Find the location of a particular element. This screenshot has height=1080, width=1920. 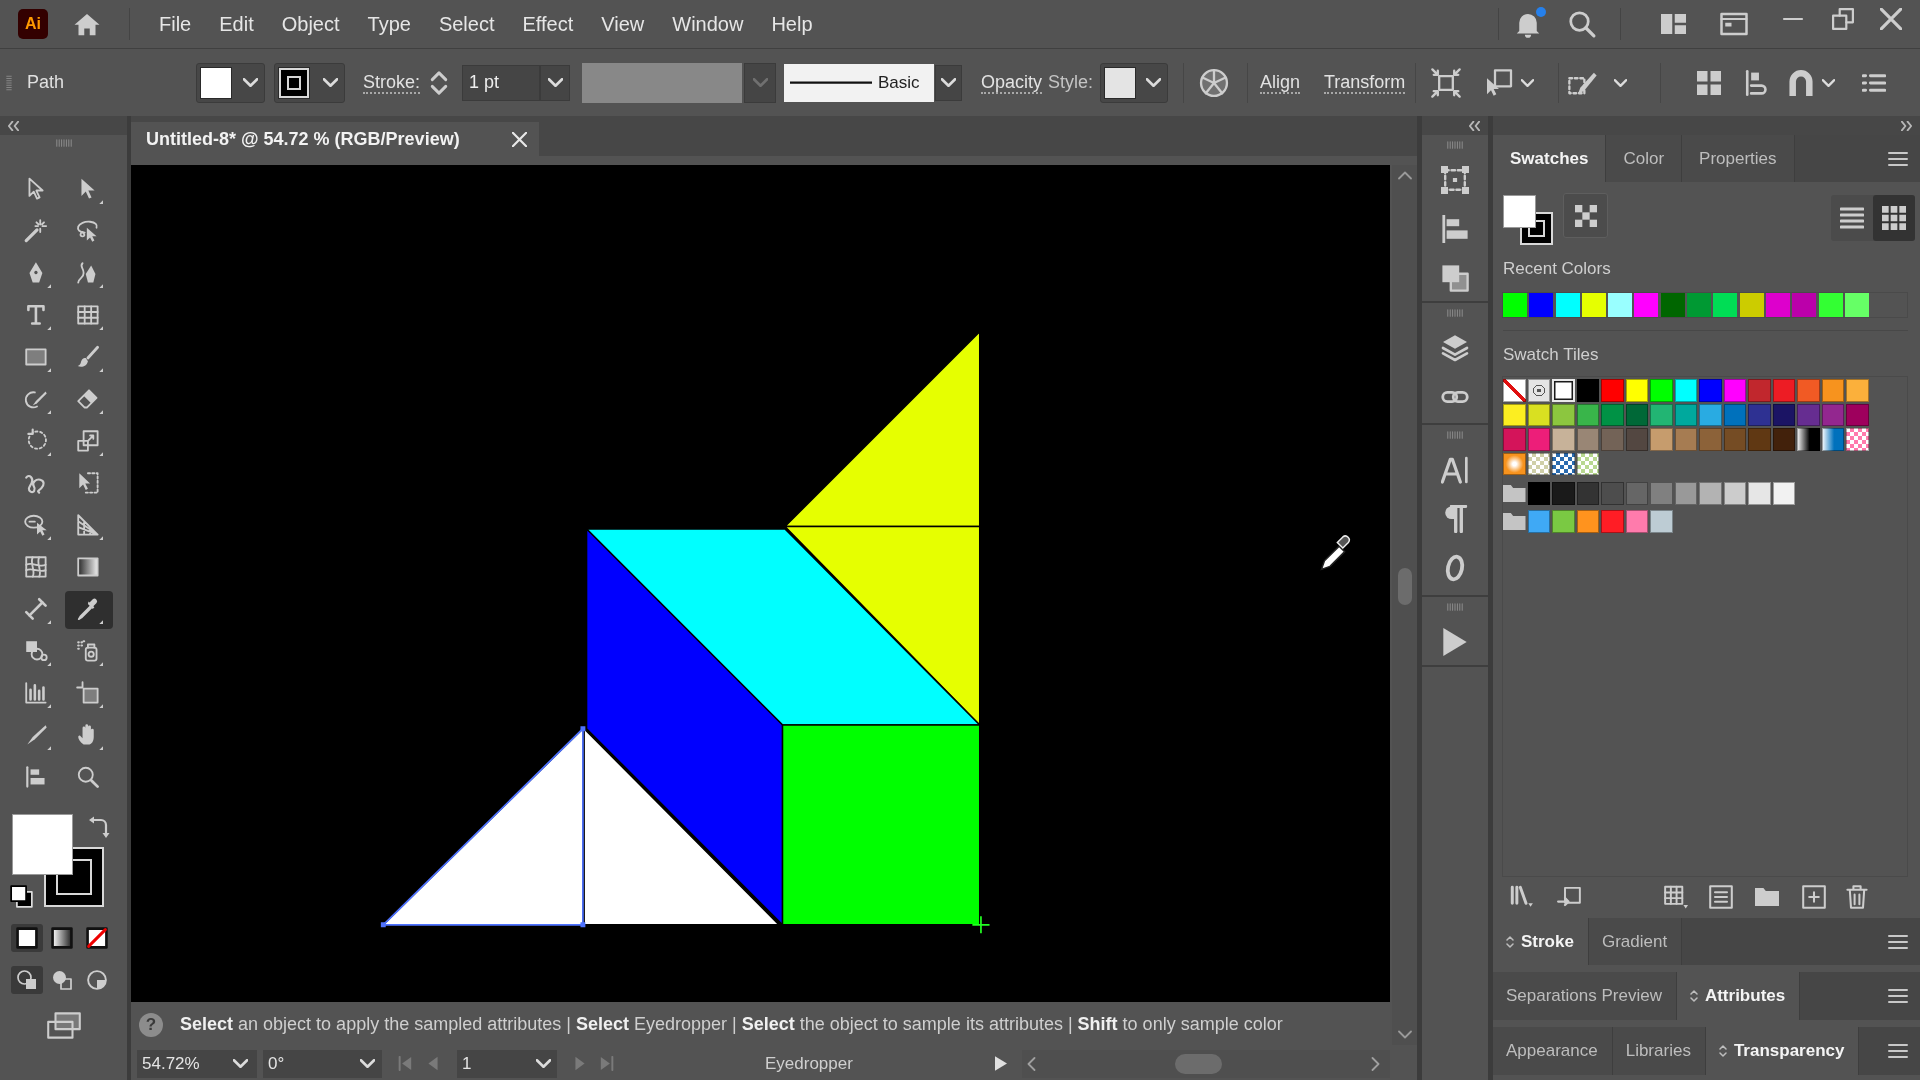

panel-tab: Stroke is located at coordinates (1541, 941).